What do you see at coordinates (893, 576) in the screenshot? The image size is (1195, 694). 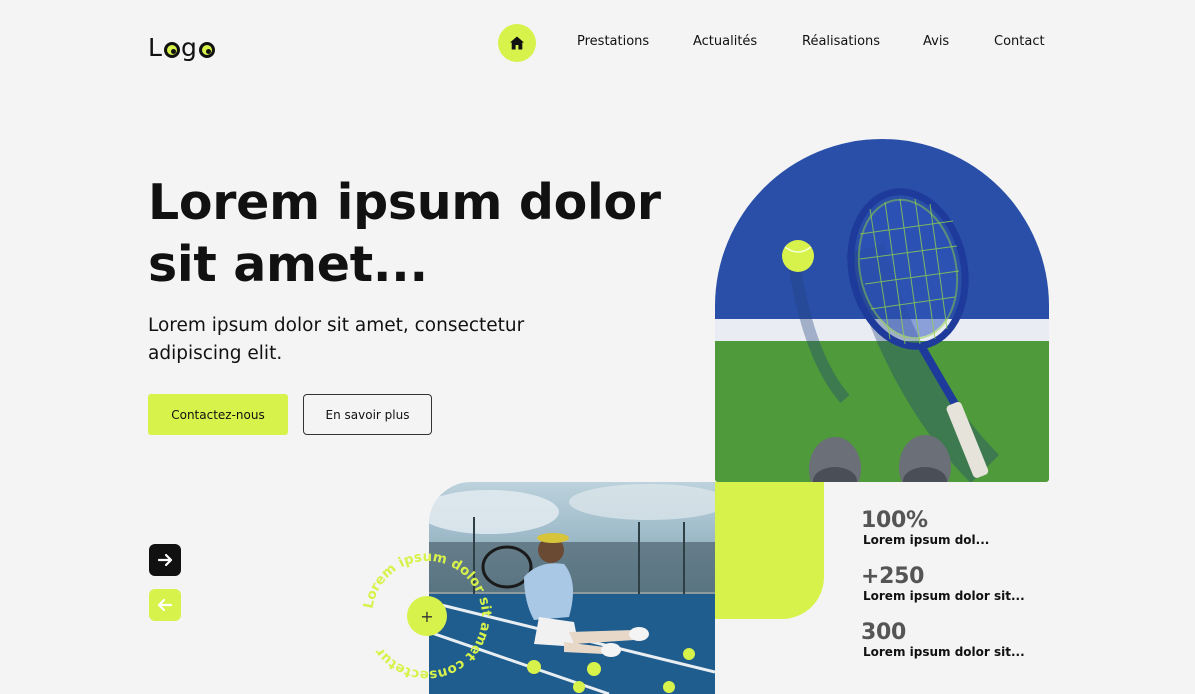 I see `stat-value-2: +250` at bounding box center [893, 576].